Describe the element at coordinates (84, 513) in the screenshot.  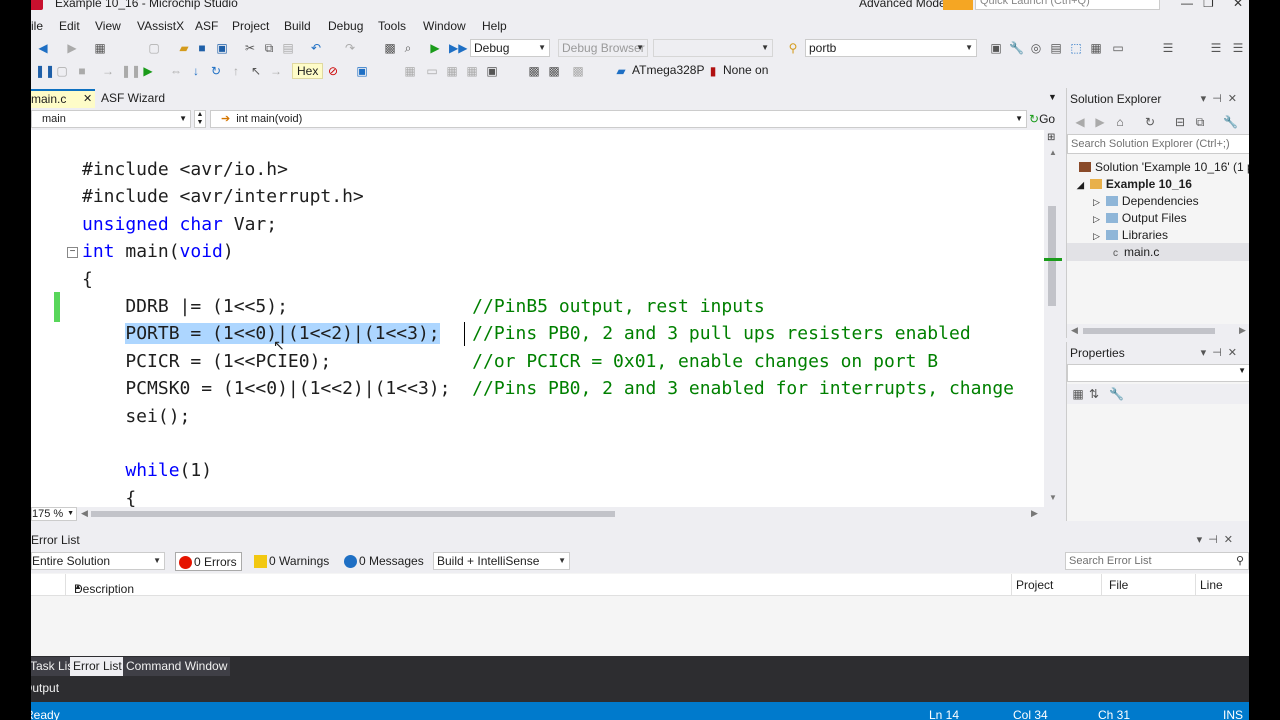
I see `scroll-left-icon: ◀` at that location.